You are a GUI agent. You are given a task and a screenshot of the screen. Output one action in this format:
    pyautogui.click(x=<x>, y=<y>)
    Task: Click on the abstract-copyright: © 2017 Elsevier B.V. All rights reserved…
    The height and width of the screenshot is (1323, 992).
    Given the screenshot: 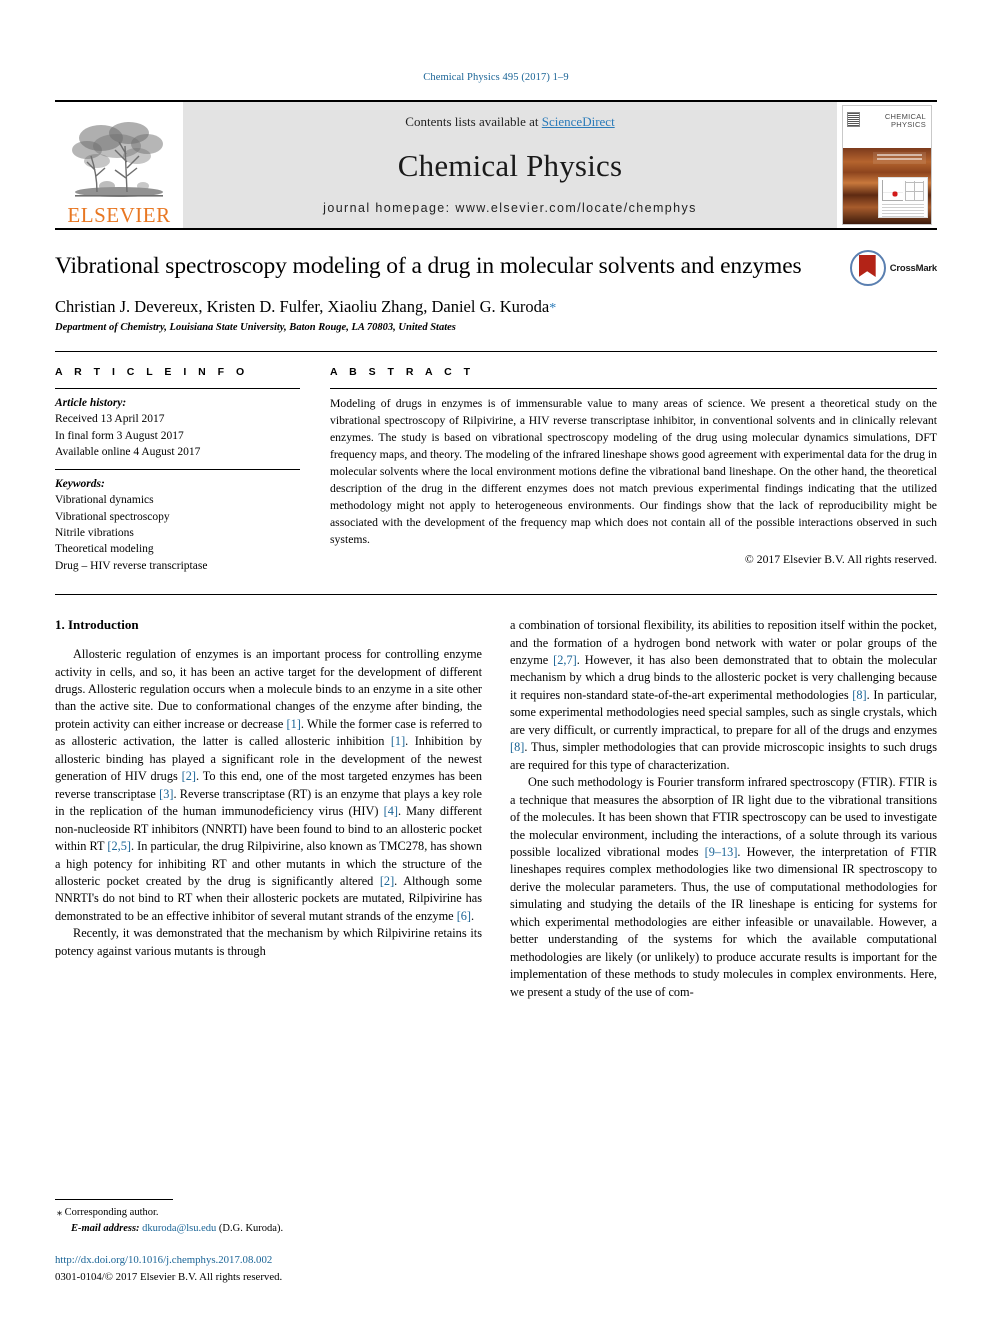 What is the action you would take?
    pyautogui.click(x=840, y=559)
    